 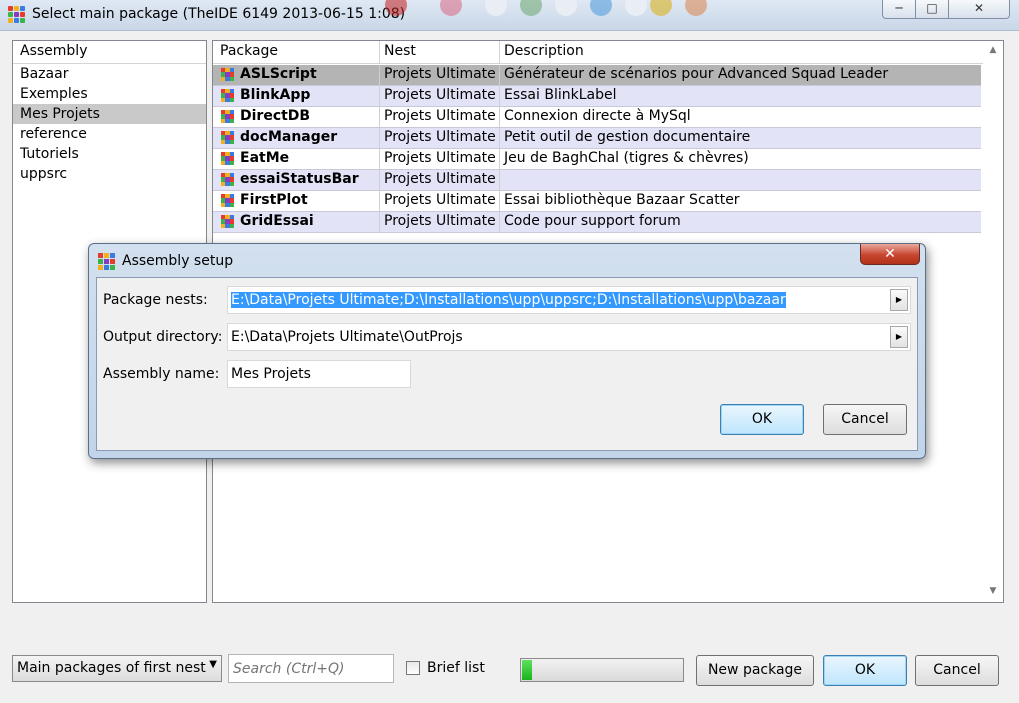 What do you see at coordinates (626, 158) in the screenshot?
I see `package-description: Jeu de BaghChal (tigres & chèvres)` at bounding box center [626, 158].